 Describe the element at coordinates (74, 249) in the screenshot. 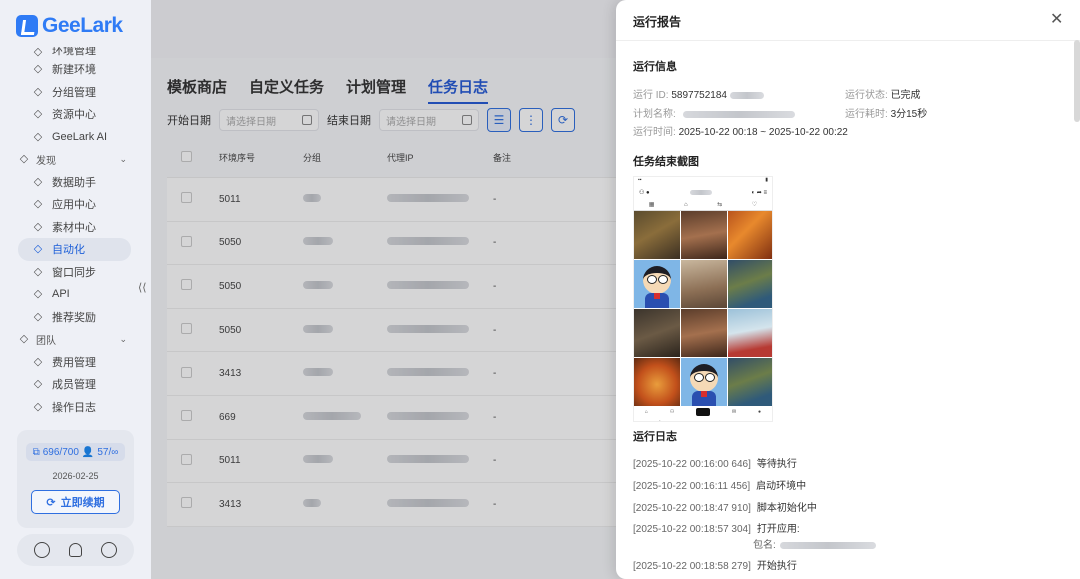

I see `sidebar-item-9: ◇ 自动化` at that location.